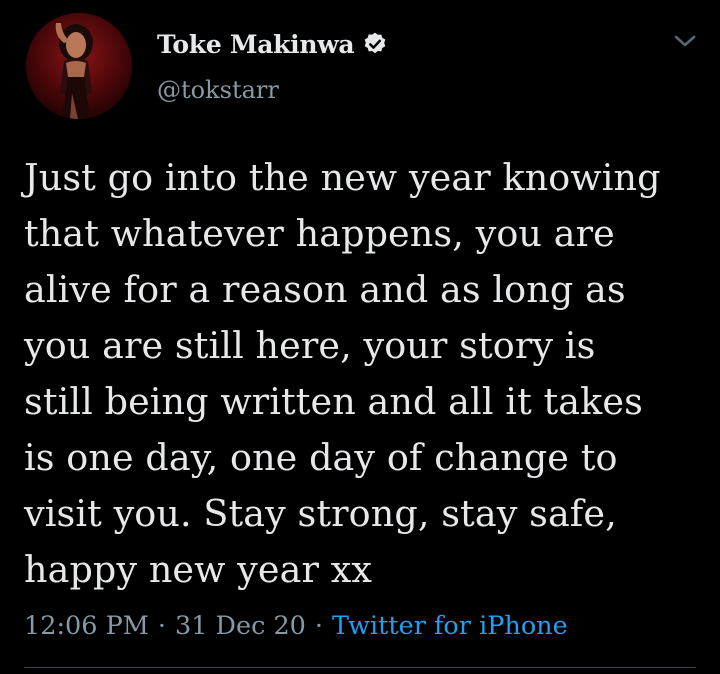 Image resolution: width=720 pixels, height=674 pixels. I want to click on author-name-row: Toke Makinwa, so click(272, 44).